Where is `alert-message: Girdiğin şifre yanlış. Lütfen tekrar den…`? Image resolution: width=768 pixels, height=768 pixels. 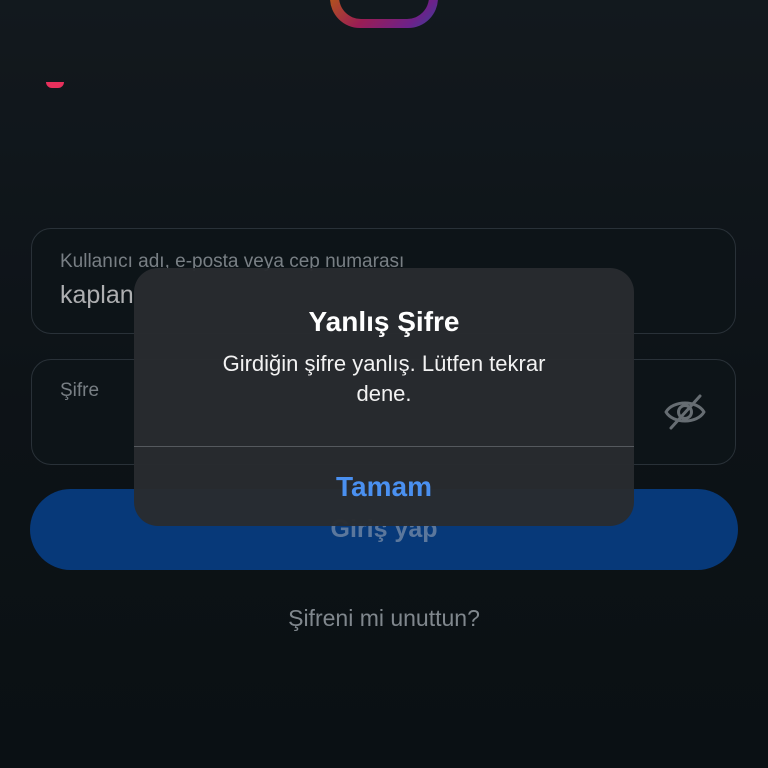 alert-message: Girdiğin şifre yanlış. Lütfen tekrar den… is located at coordinates (384, 378).